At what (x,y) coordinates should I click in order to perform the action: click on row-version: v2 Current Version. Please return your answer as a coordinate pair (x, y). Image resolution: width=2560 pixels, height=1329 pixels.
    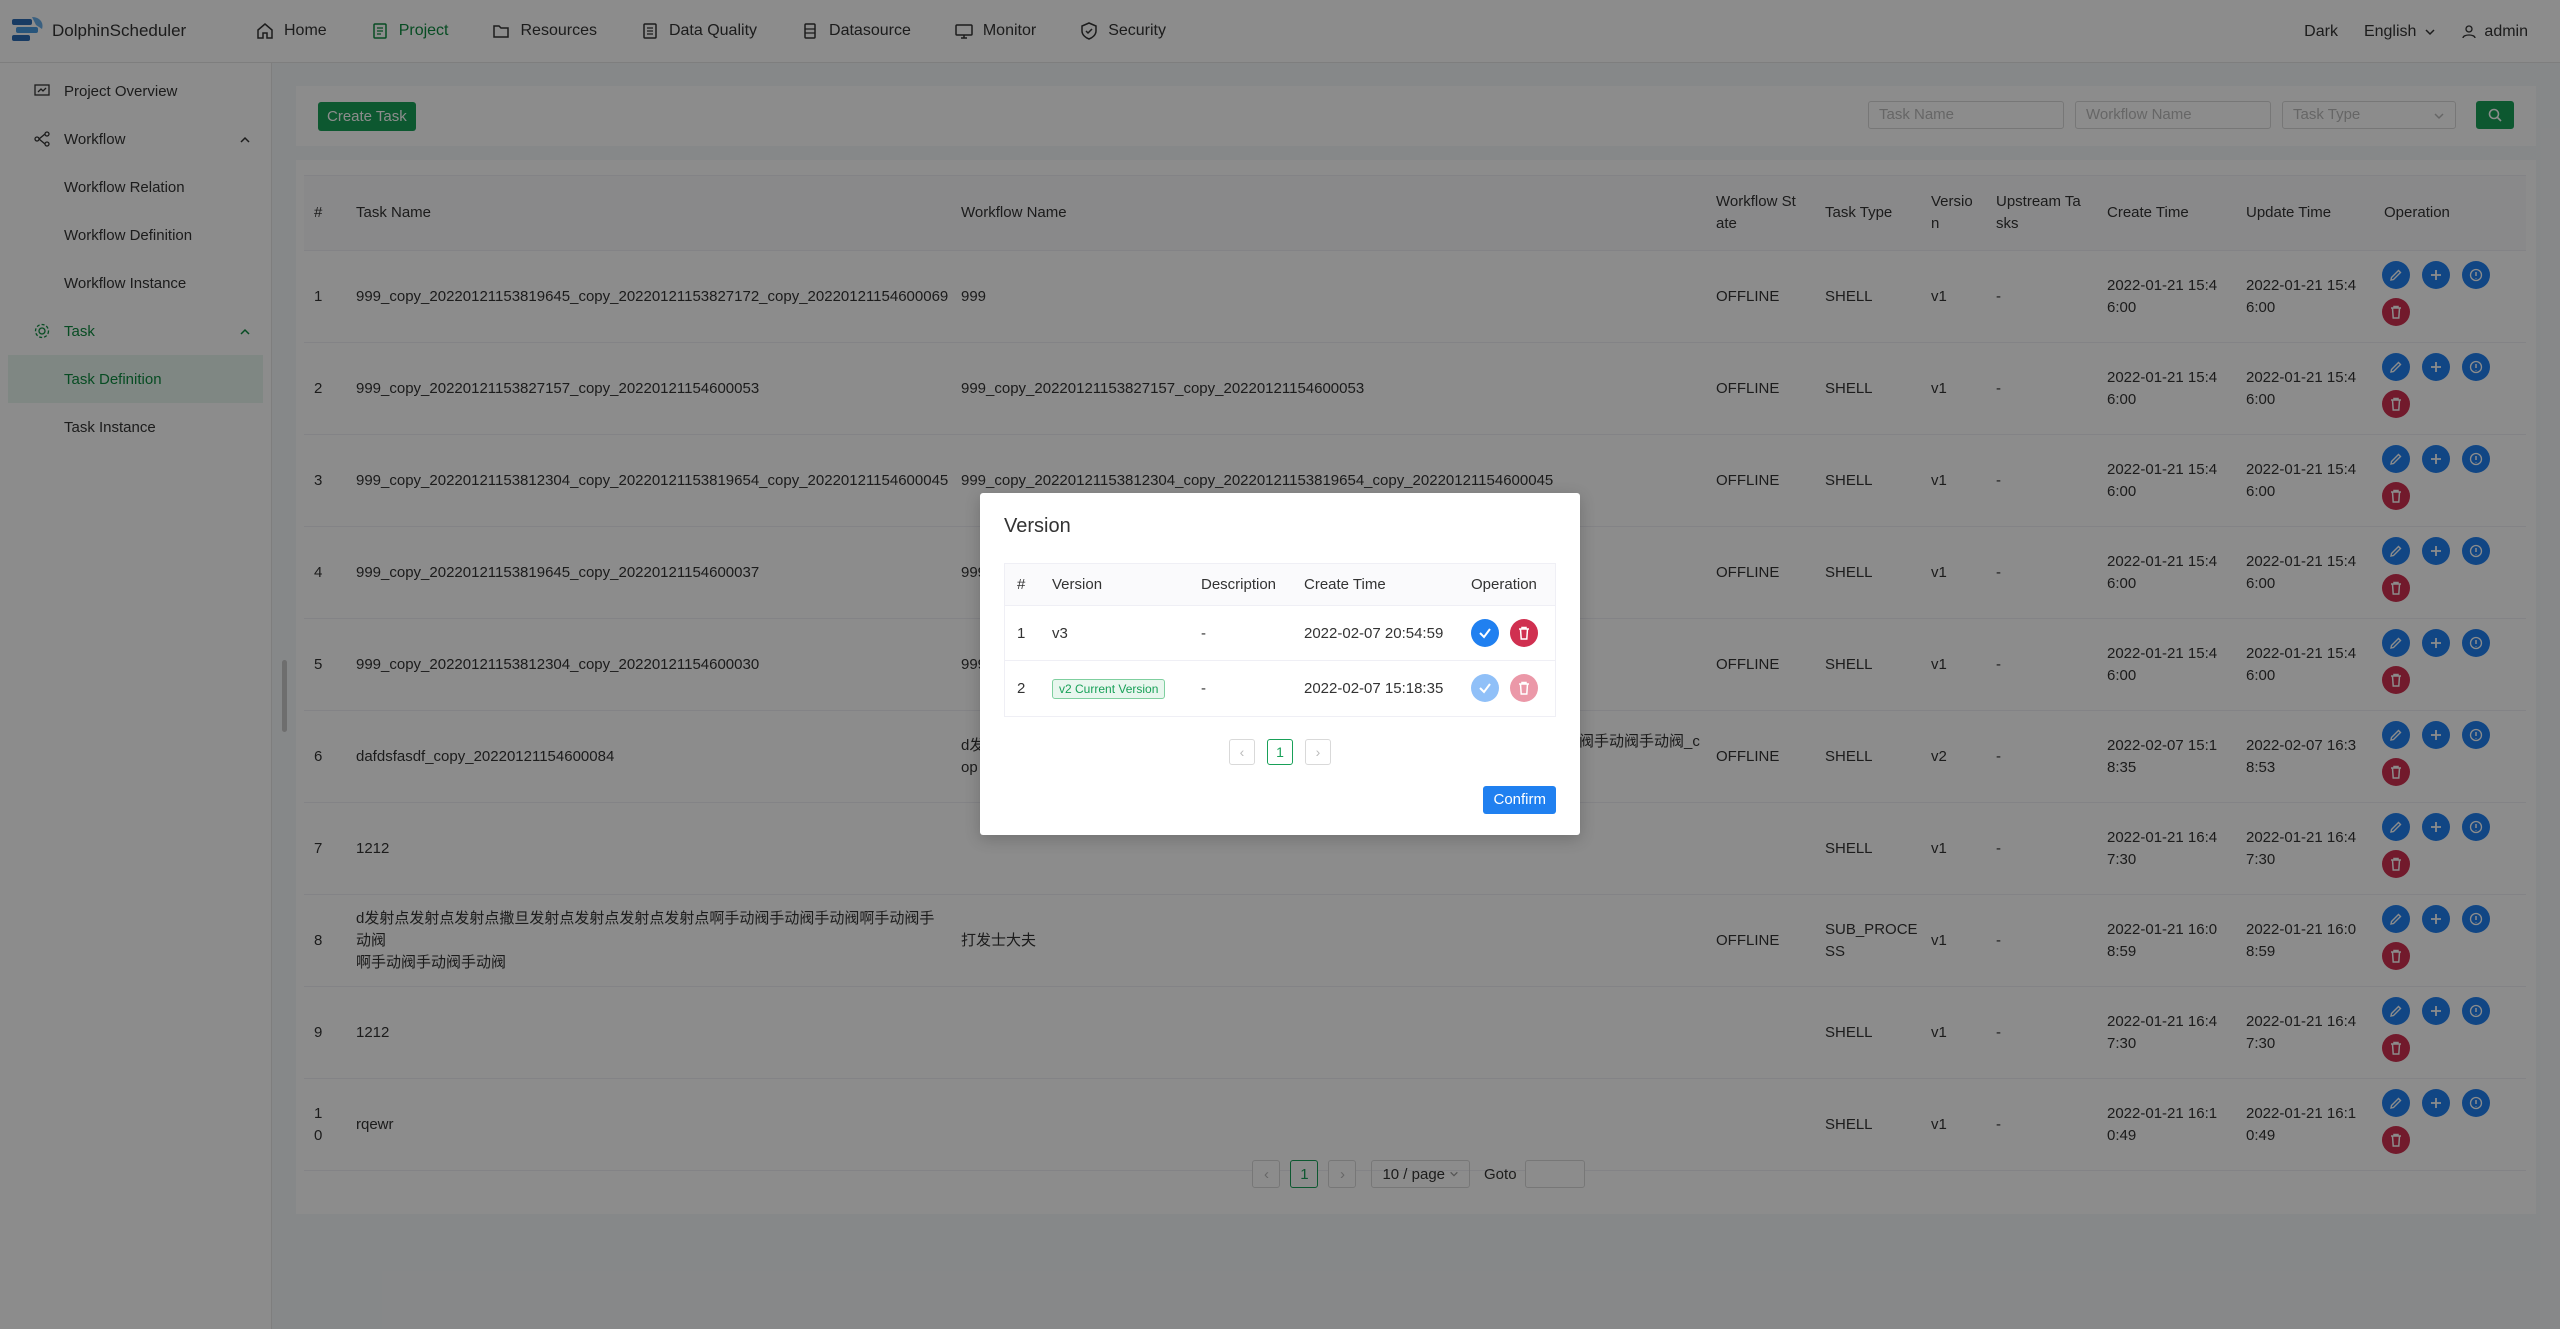
    Looking at the image, I should click on (1109, 688).